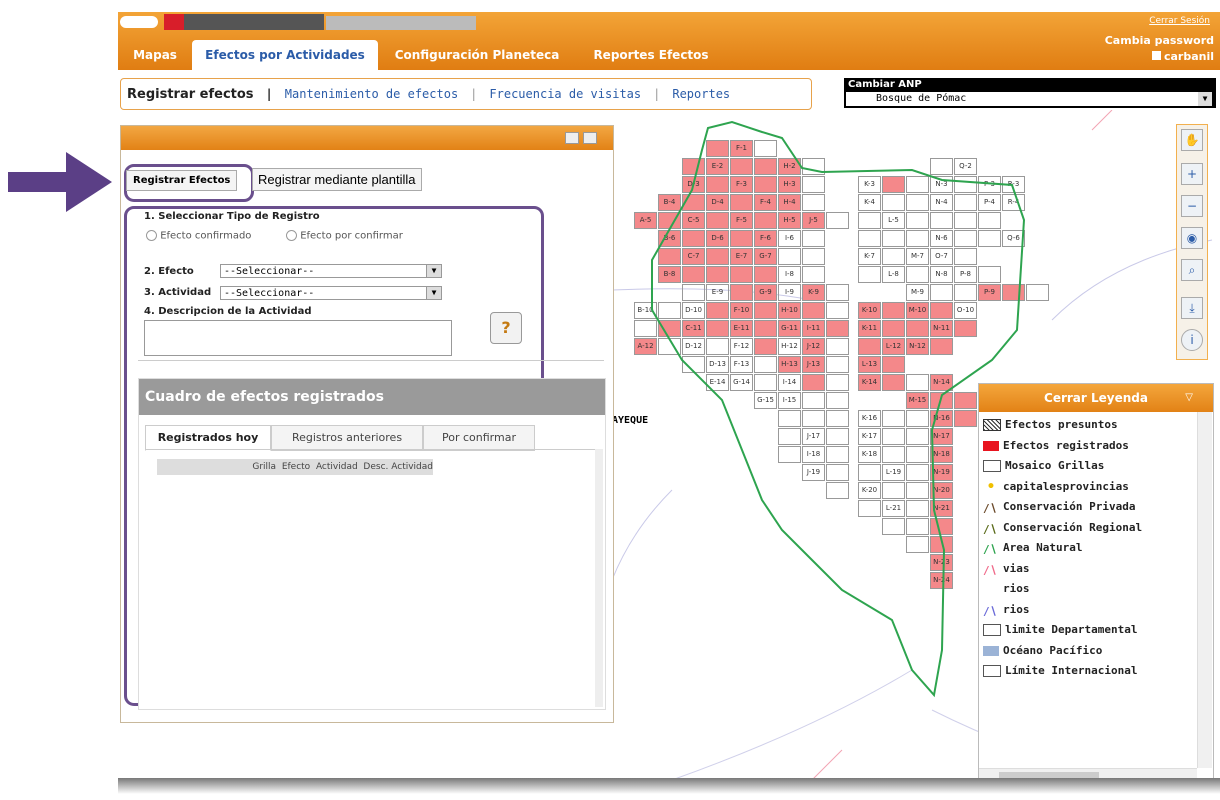  I want to click on user-label: carbanil, so click(1182, 56).